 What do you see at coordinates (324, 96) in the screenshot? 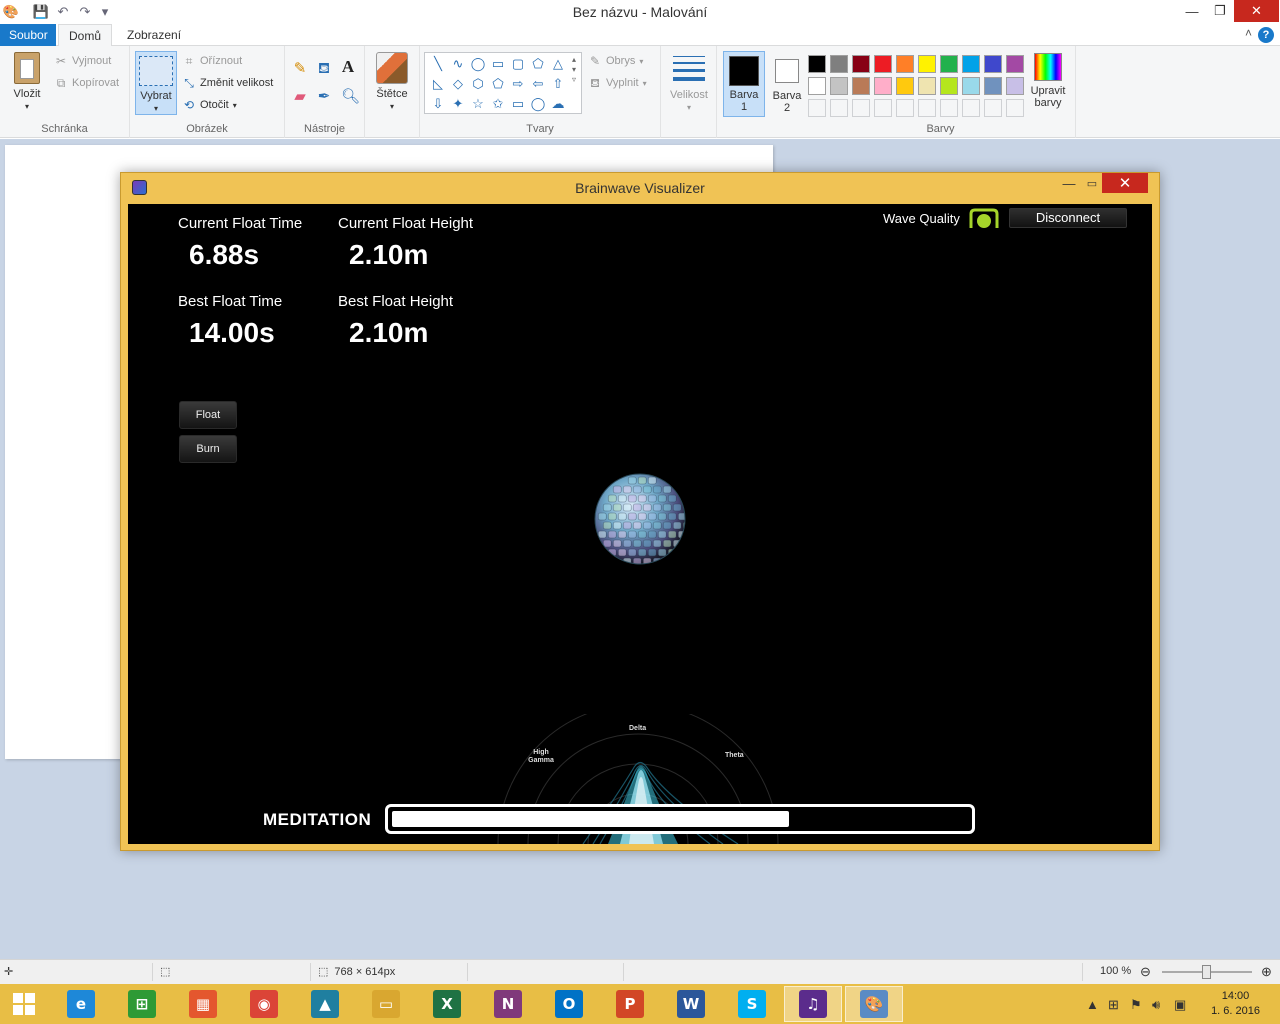
I see `color-picker-icon: ✒` at bounding box center [324, 96].